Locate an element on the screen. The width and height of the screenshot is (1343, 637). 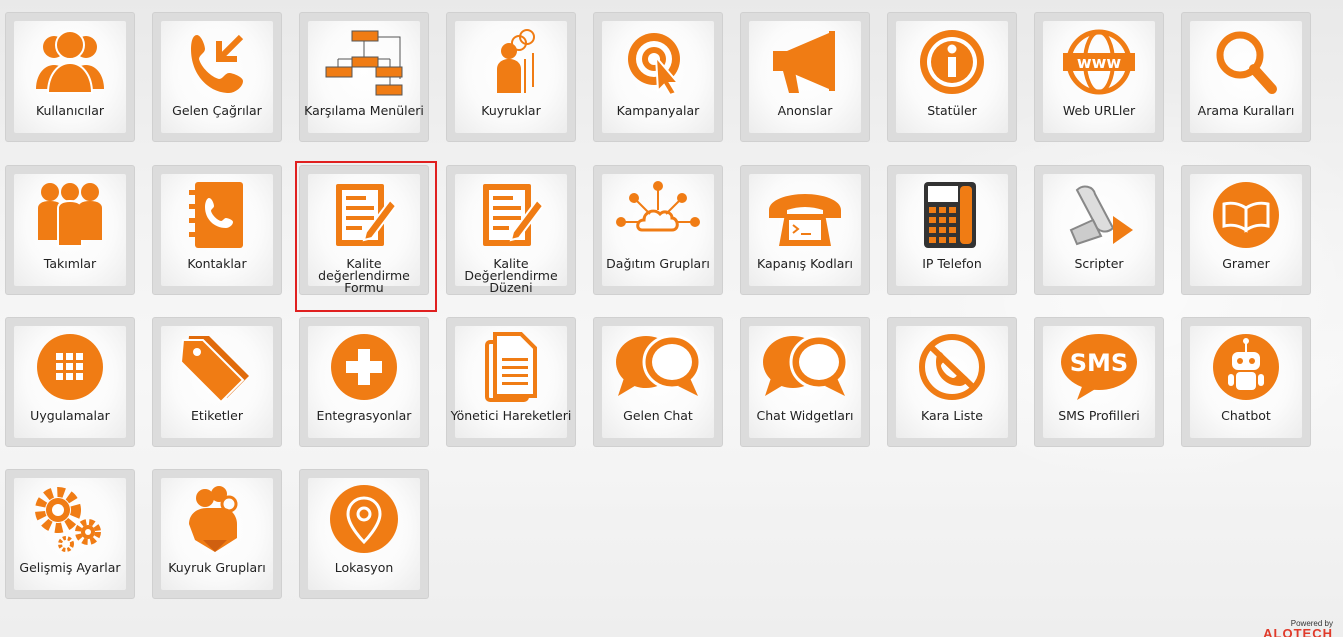
tile-kalite-degerlendirme-duzeni: Kalite Değerlendirme Düzeni is located at coordinates (511, 230).